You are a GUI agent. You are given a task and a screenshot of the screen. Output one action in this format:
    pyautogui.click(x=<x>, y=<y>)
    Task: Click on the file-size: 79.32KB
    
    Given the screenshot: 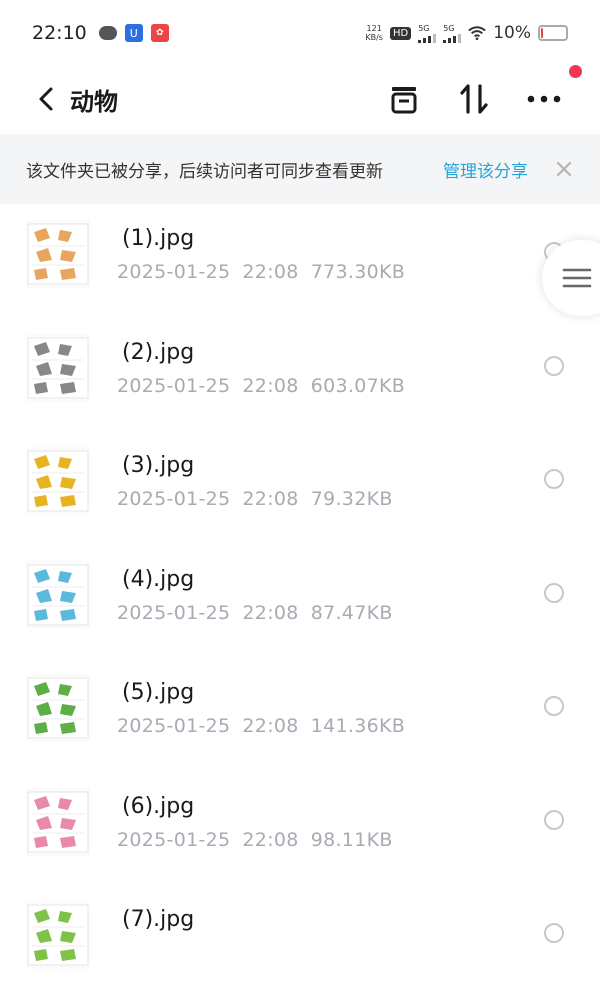 What is the action you would take?
    pyautogui.click(x=351, y=499)
    